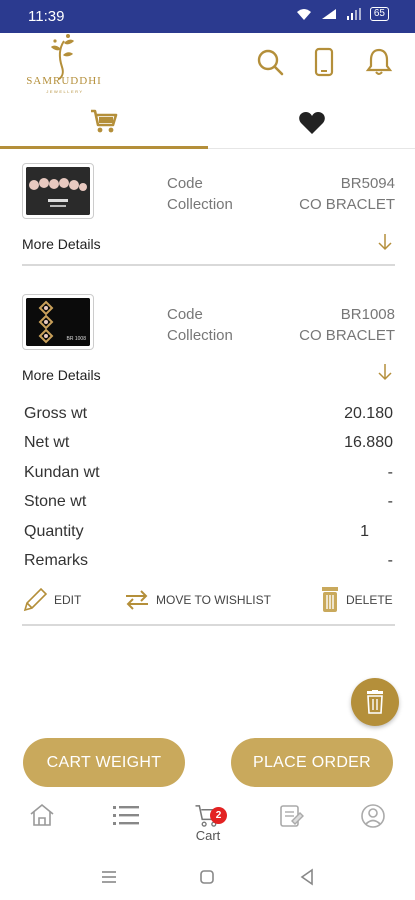 The height and width of the screenshot is (900, 415). I want to click on bracelet-image-icon, so click(58, 191).